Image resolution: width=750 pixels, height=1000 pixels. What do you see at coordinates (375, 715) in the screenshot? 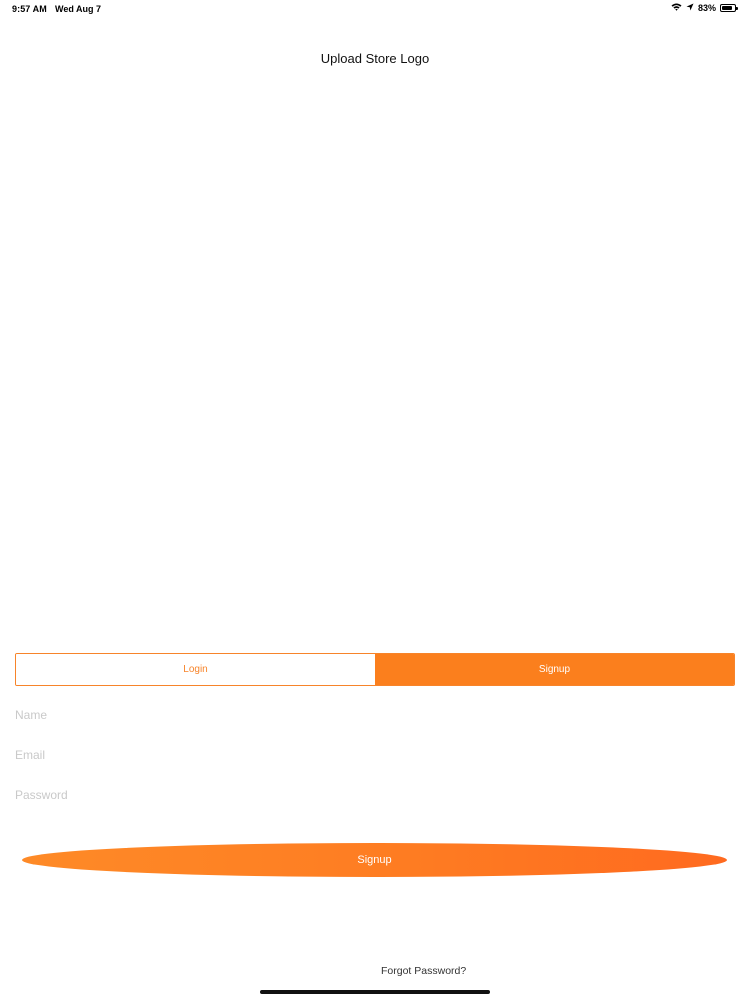
I see `name-field` at bounding box center [375, 715].